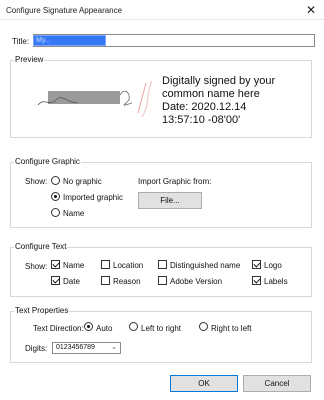  I want to click on checkbox-logo, so click(256, 264).